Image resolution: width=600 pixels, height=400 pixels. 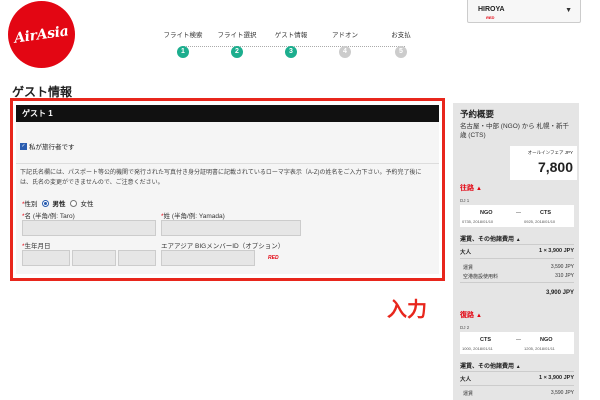 I want to click on step-label: お支払, so click(x=401, y=35).